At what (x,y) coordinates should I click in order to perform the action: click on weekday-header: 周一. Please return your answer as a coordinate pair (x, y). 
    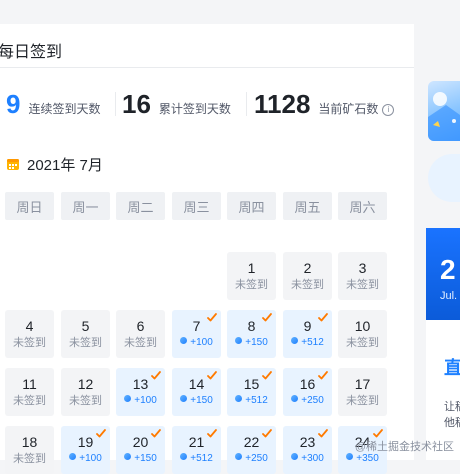
    Looking at the image, I should click on (85, 206).